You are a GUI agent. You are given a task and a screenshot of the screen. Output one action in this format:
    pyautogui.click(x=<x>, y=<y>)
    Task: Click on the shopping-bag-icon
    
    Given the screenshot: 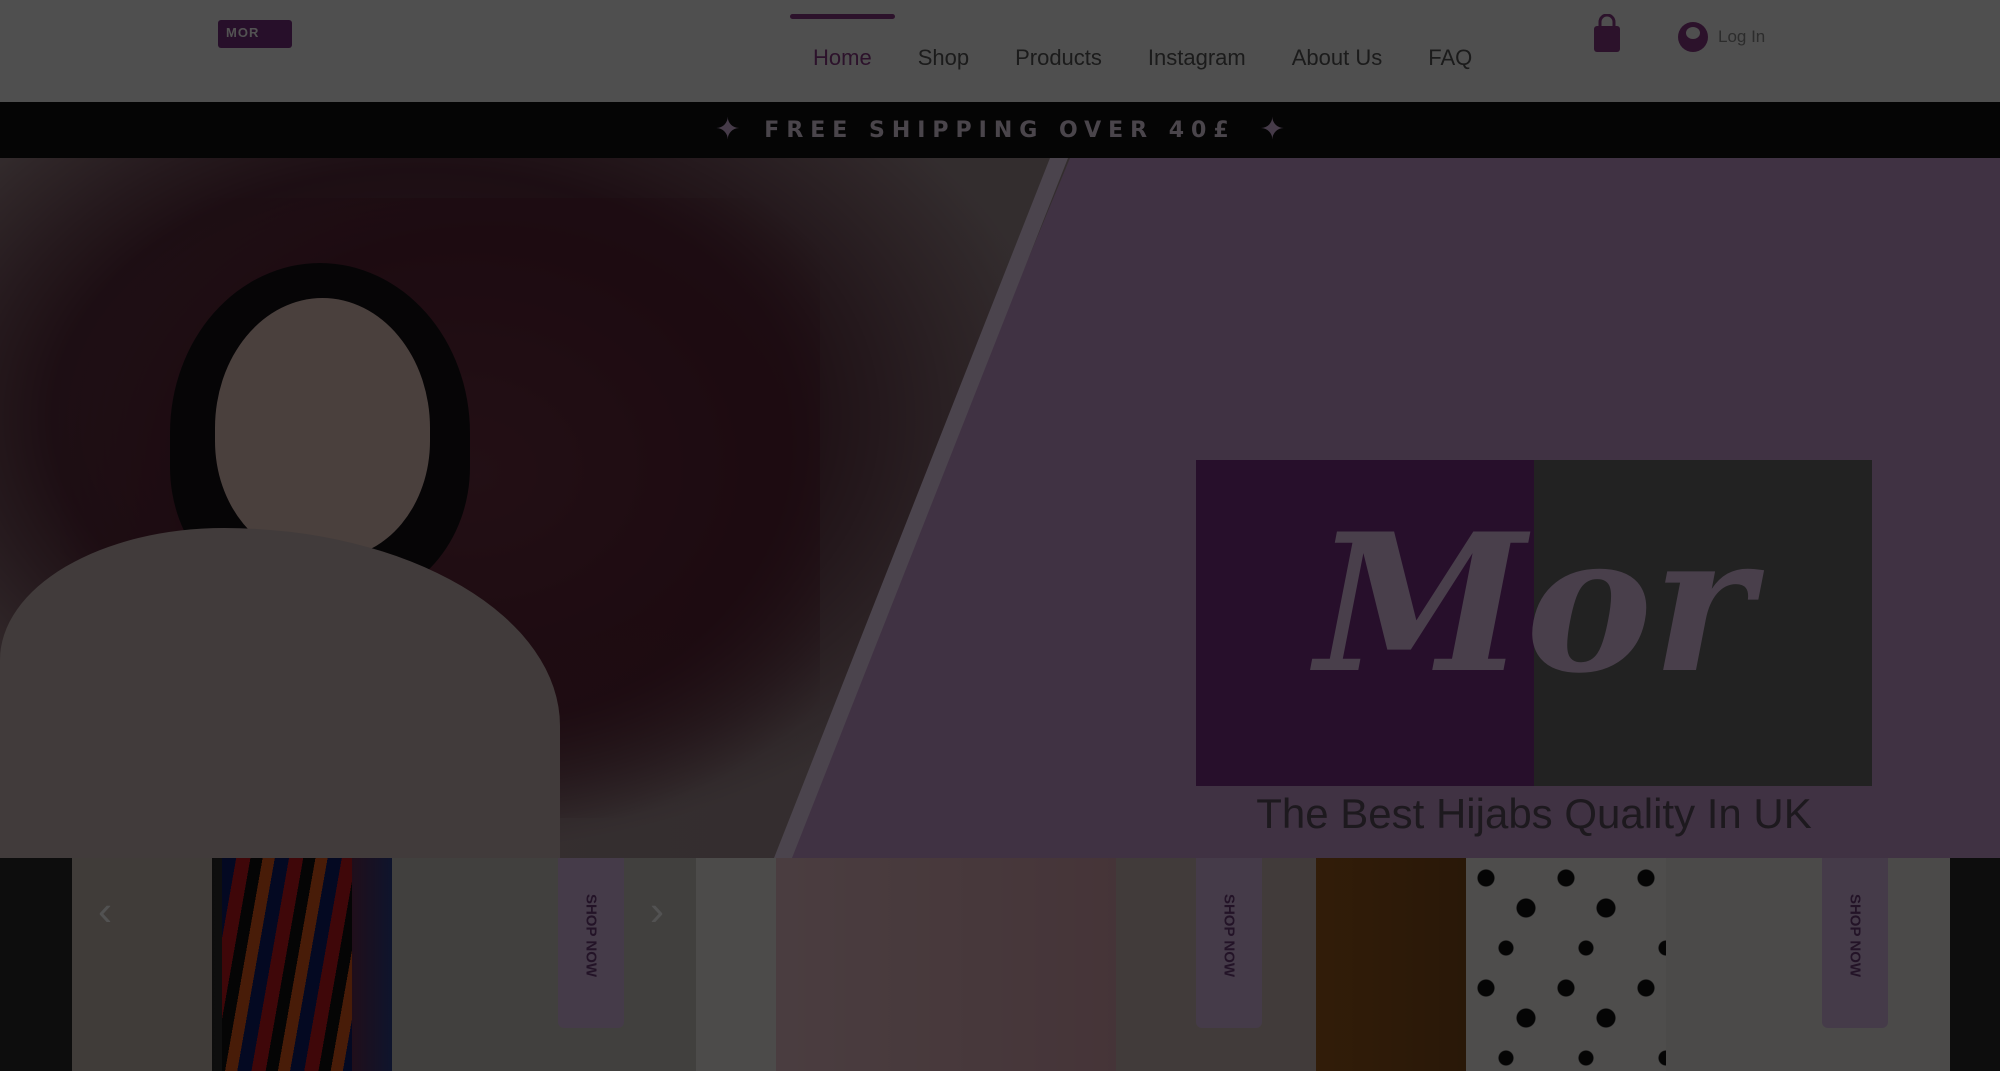 What is the action you would take?
    pyautogui.click(x=1607, y=33)
    